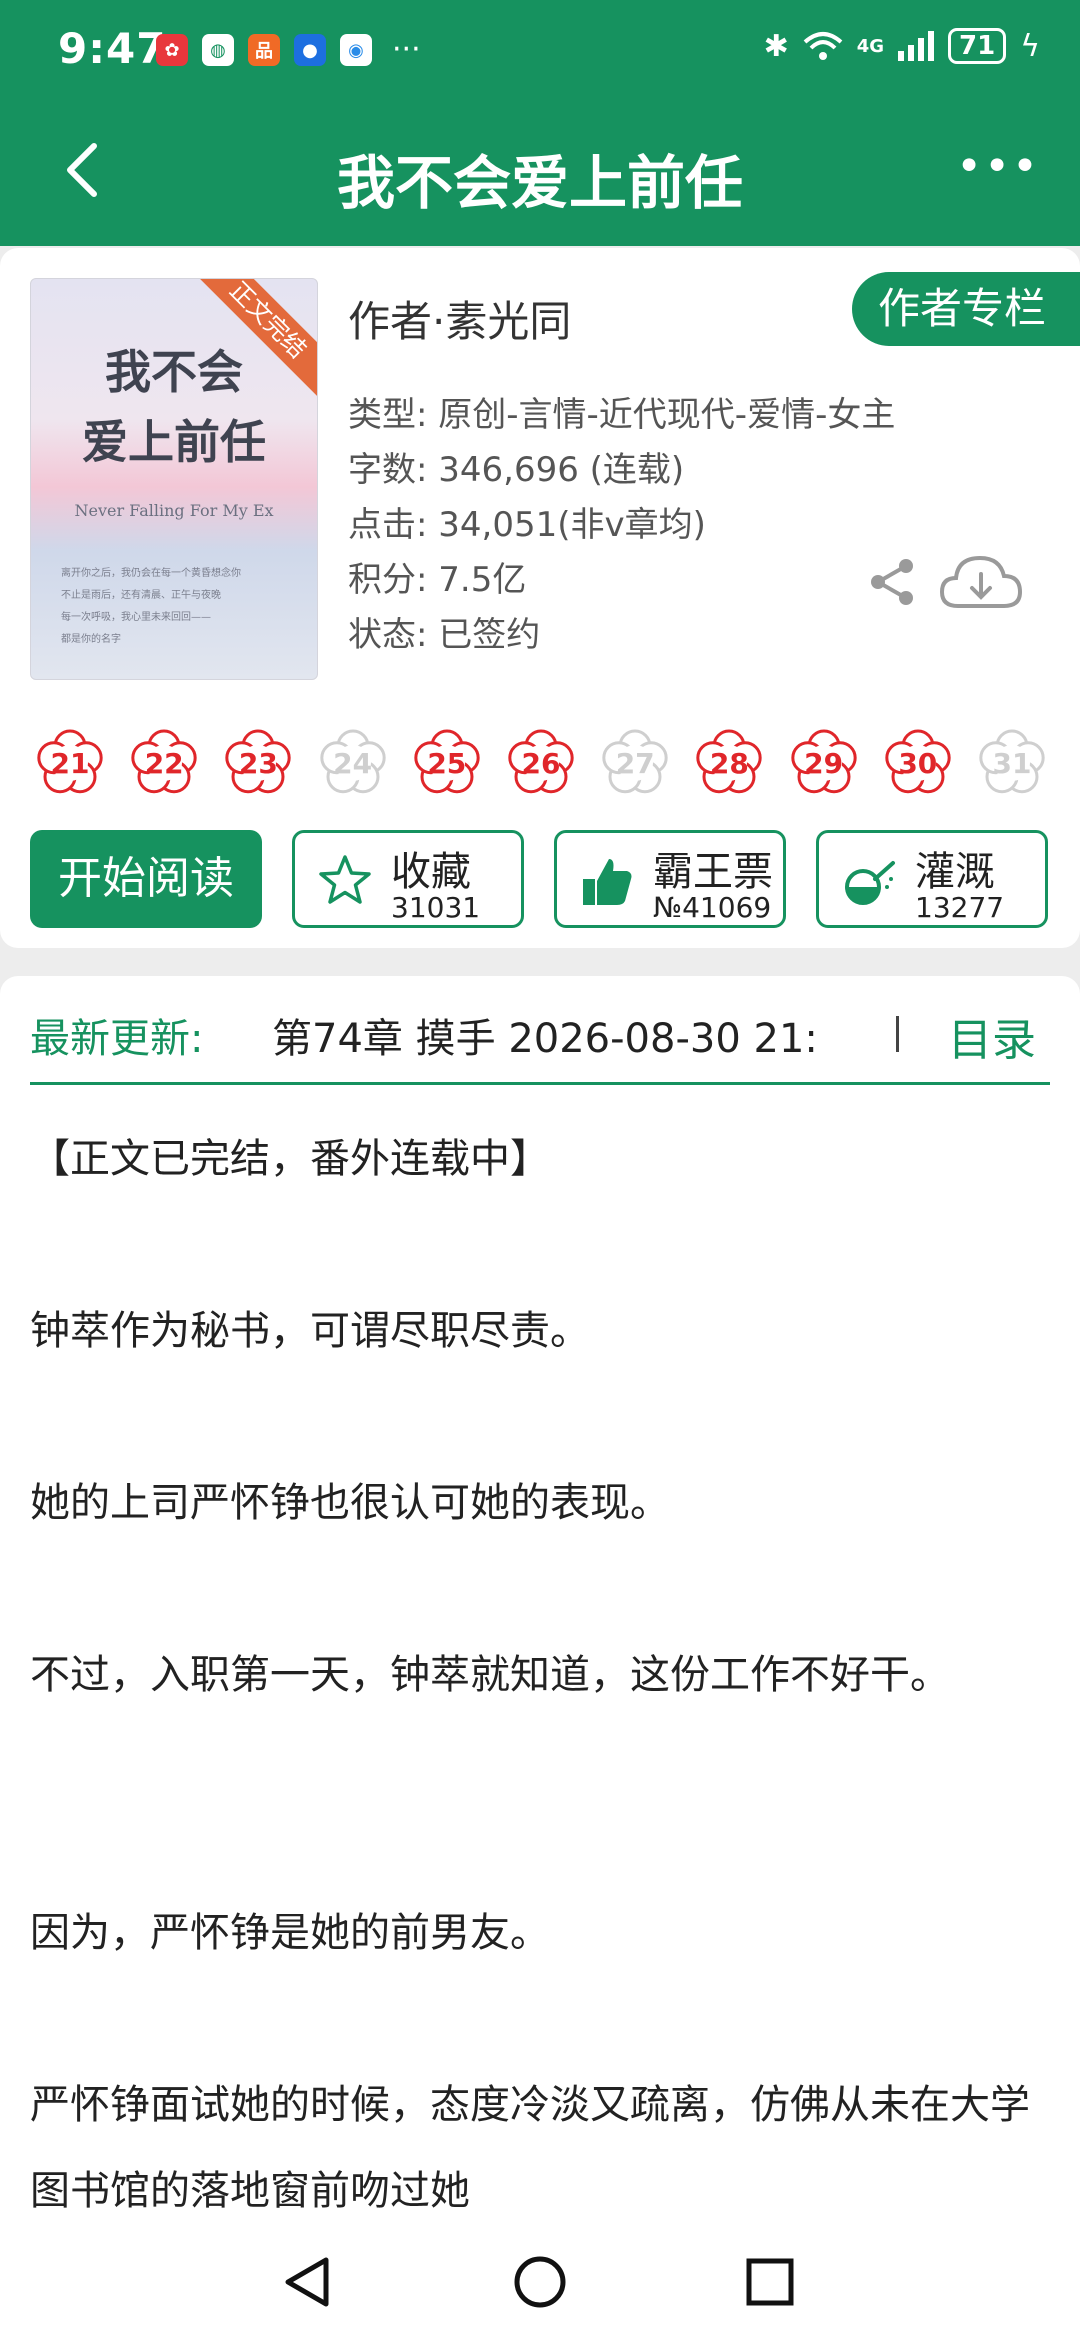 Image resolution: width=1080 pixels, height=2340 pixels. I want to click on more-menu-icon: •••, so click(998, 167).